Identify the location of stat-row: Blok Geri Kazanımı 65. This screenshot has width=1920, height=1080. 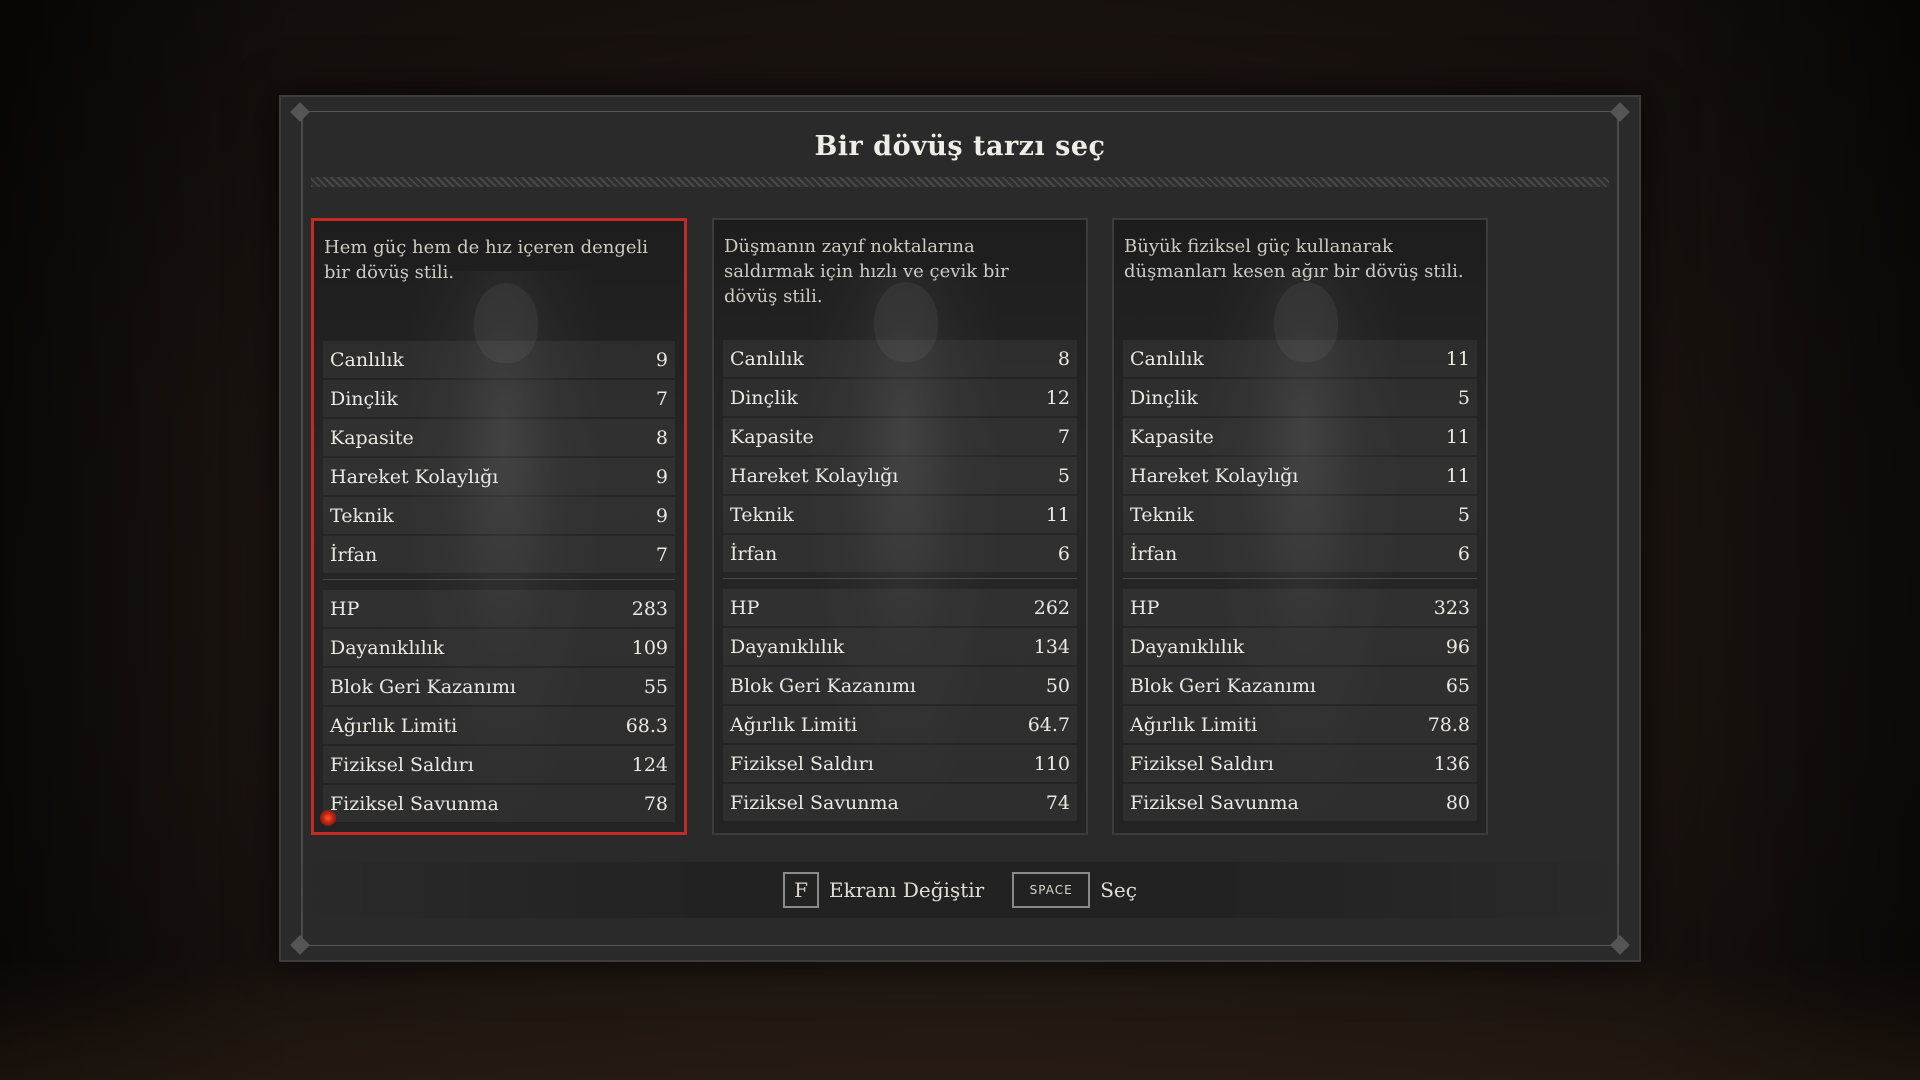
(1300, 685).